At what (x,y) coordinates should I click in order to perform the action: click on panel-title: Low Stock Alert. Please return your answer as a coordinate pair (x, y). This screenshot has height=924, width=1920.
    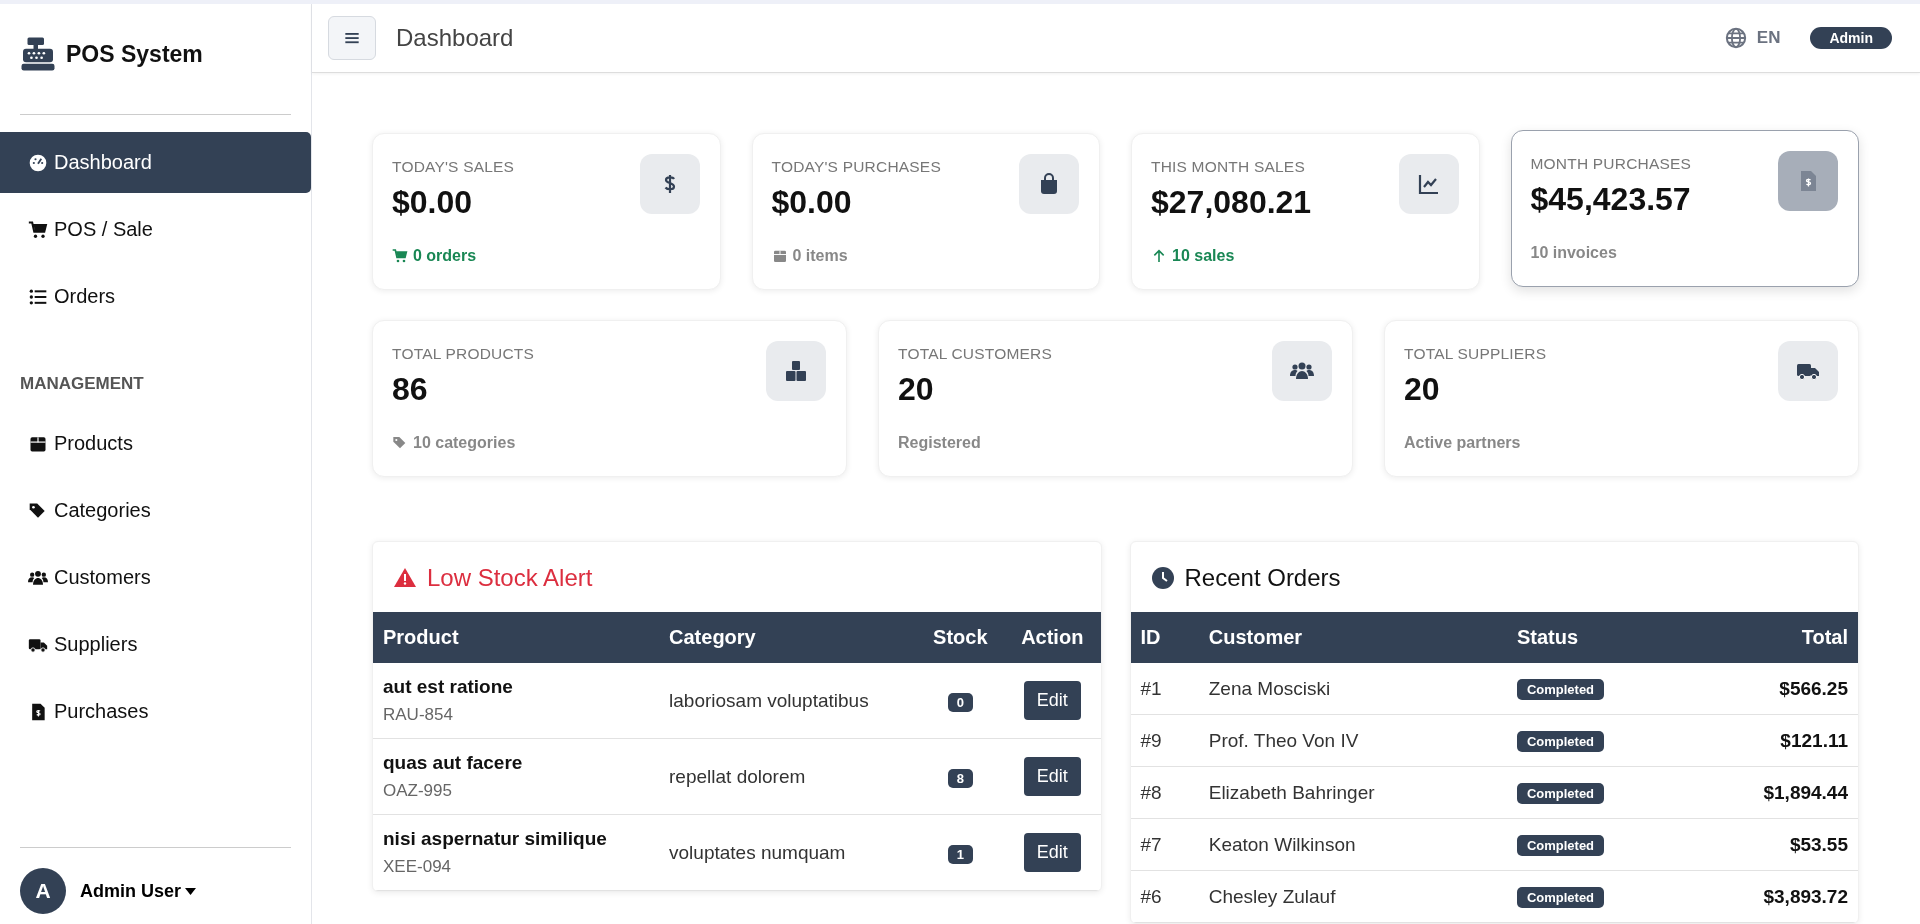
    Looking at the image, I should click on (510, 578).